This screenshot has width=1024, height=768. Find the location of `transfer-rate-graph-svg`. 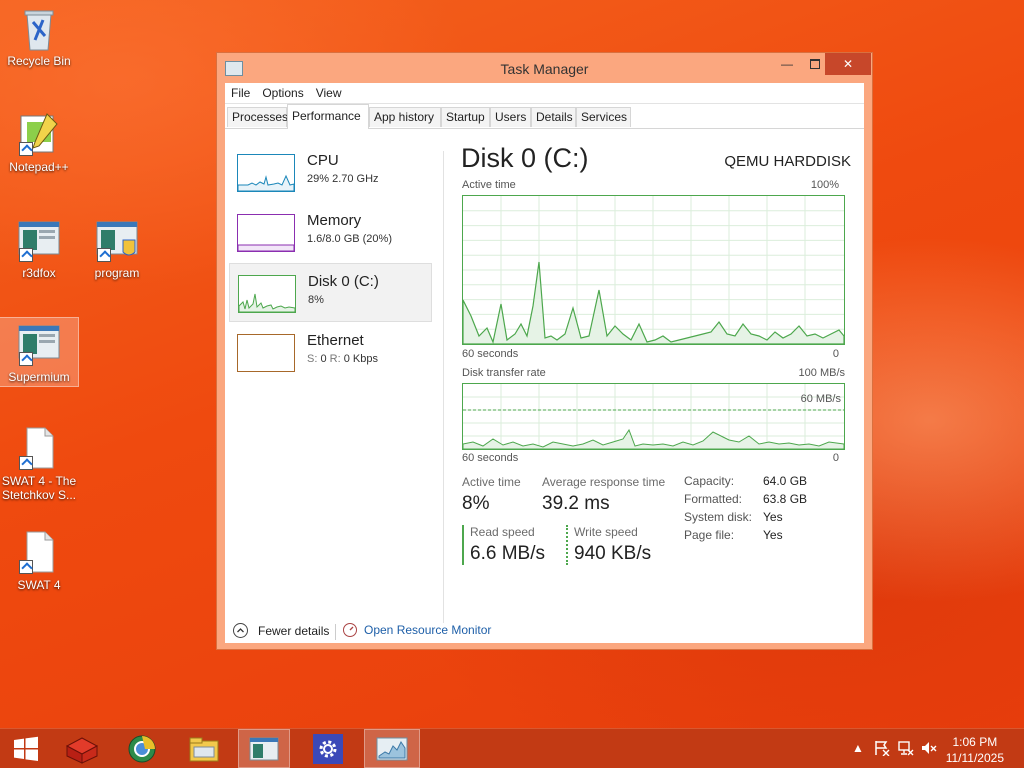

transfer-rate-graph-svg is located at coordinates (653, 417).